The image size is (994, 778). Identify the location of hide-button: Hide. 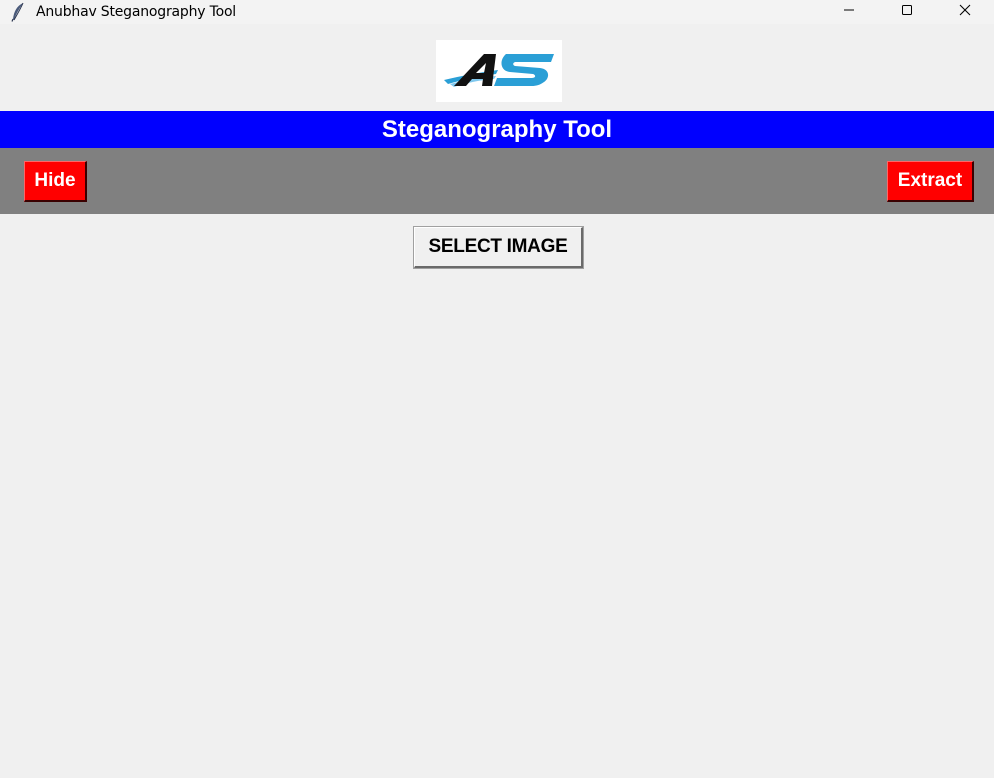
(55, 181).